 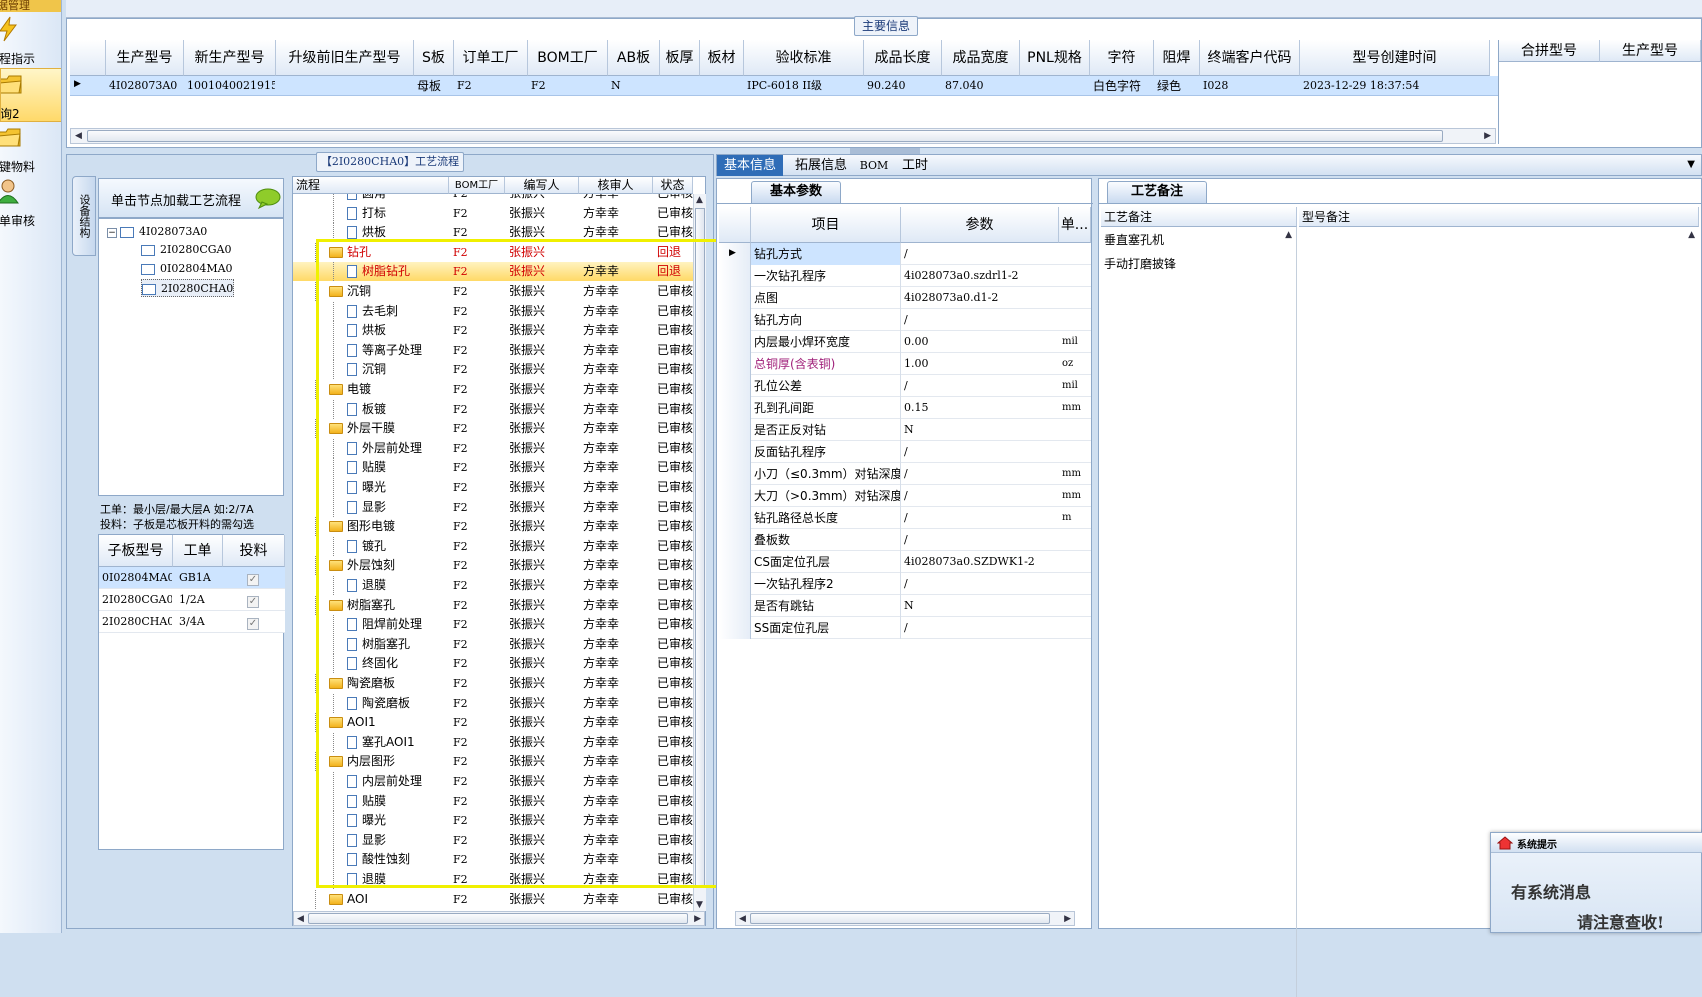 I want to click on flow-row: 电镀 F2 张振兴 方幸幸 已审核, so click(x=493, y=389).